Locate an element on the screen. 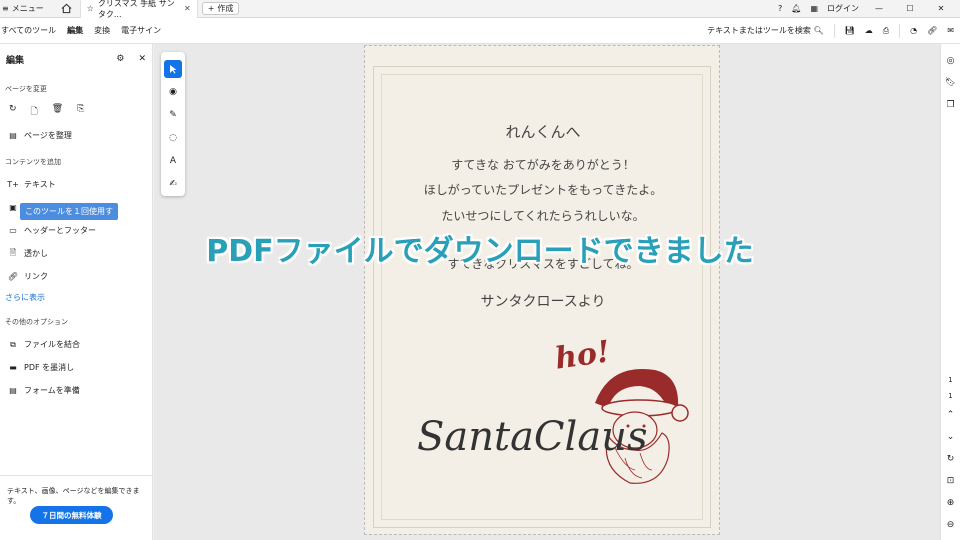 Image resolution: width=960 pixels, height=540 pixels. letter-recipient: れんくんへ is located at coordinates (543, 132).